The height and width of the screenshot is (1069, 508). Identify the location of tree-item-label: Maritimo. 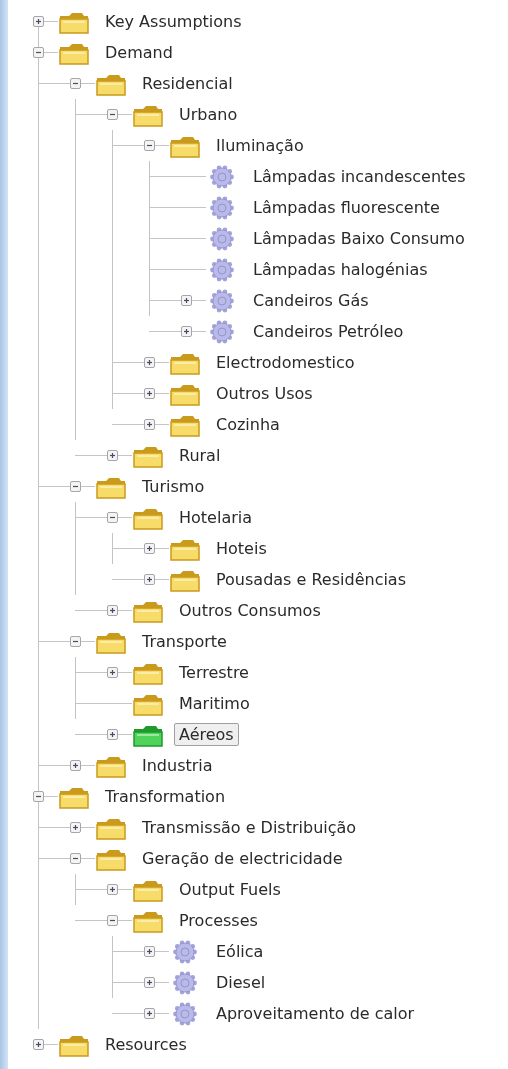
(214, 703).